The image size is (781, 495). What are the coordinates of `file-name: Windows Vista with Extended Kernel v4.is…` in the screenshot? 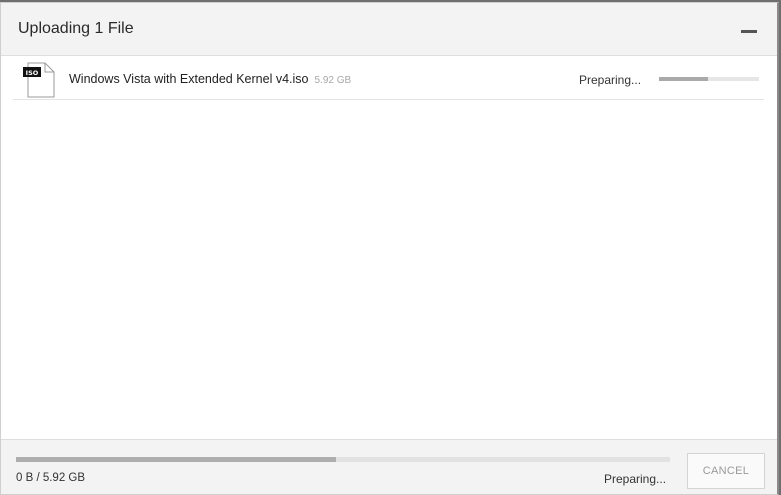 It's located at (189, 79).